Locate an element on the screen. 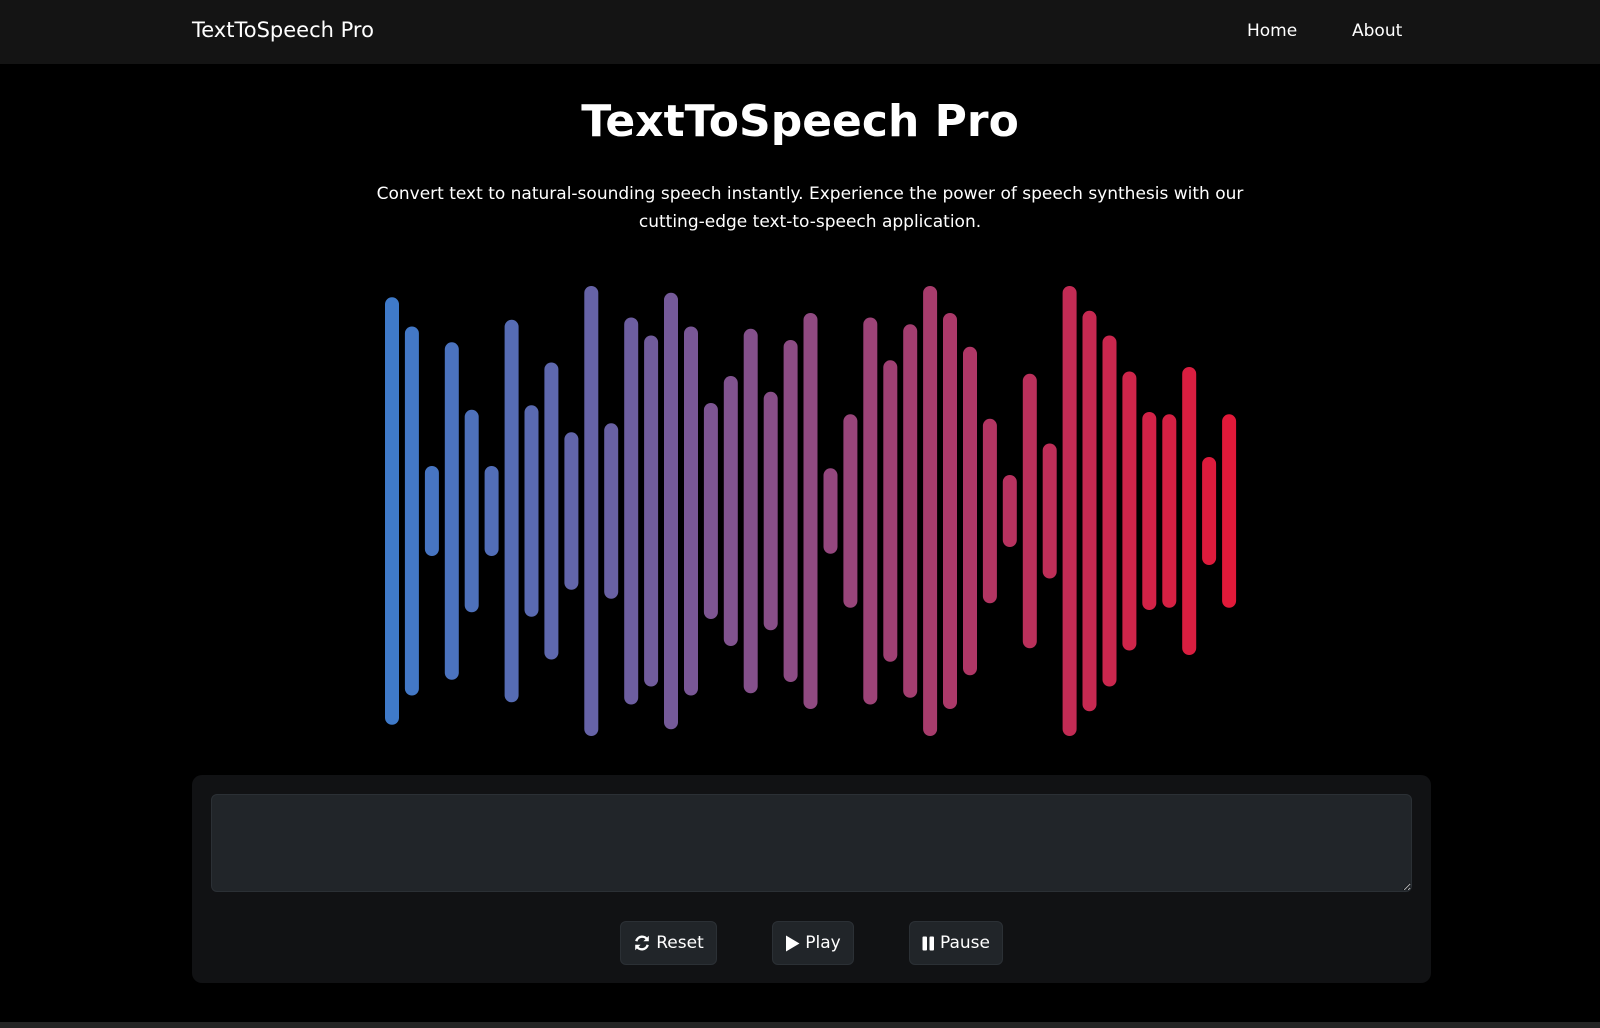  pause-button: Pause is located at coordinates (956, 943).